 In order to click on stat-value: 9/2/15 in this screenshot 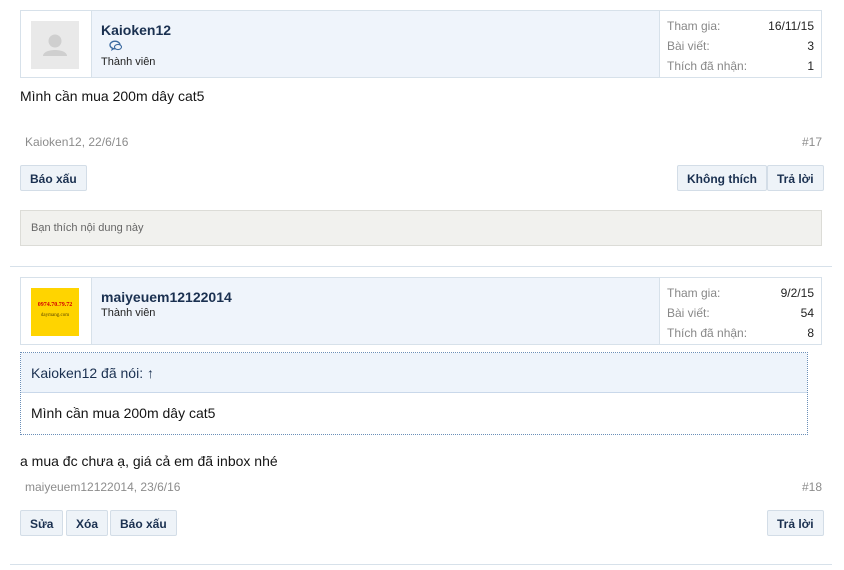, I will do `click(797, 293)`.